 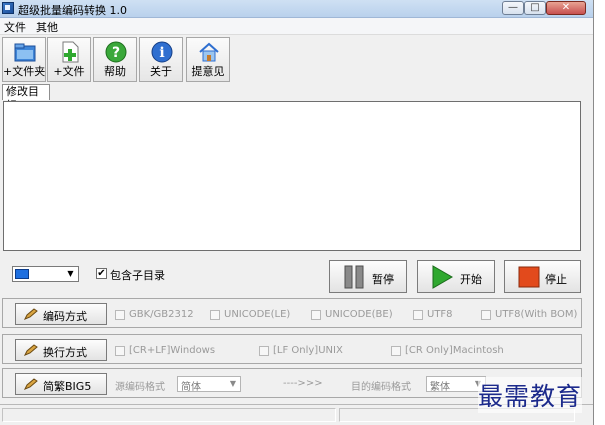 What do you see at coordinates (542, 276) in the screenshot?
I see `stop-button: 停止` at bounding box center [542, 276].